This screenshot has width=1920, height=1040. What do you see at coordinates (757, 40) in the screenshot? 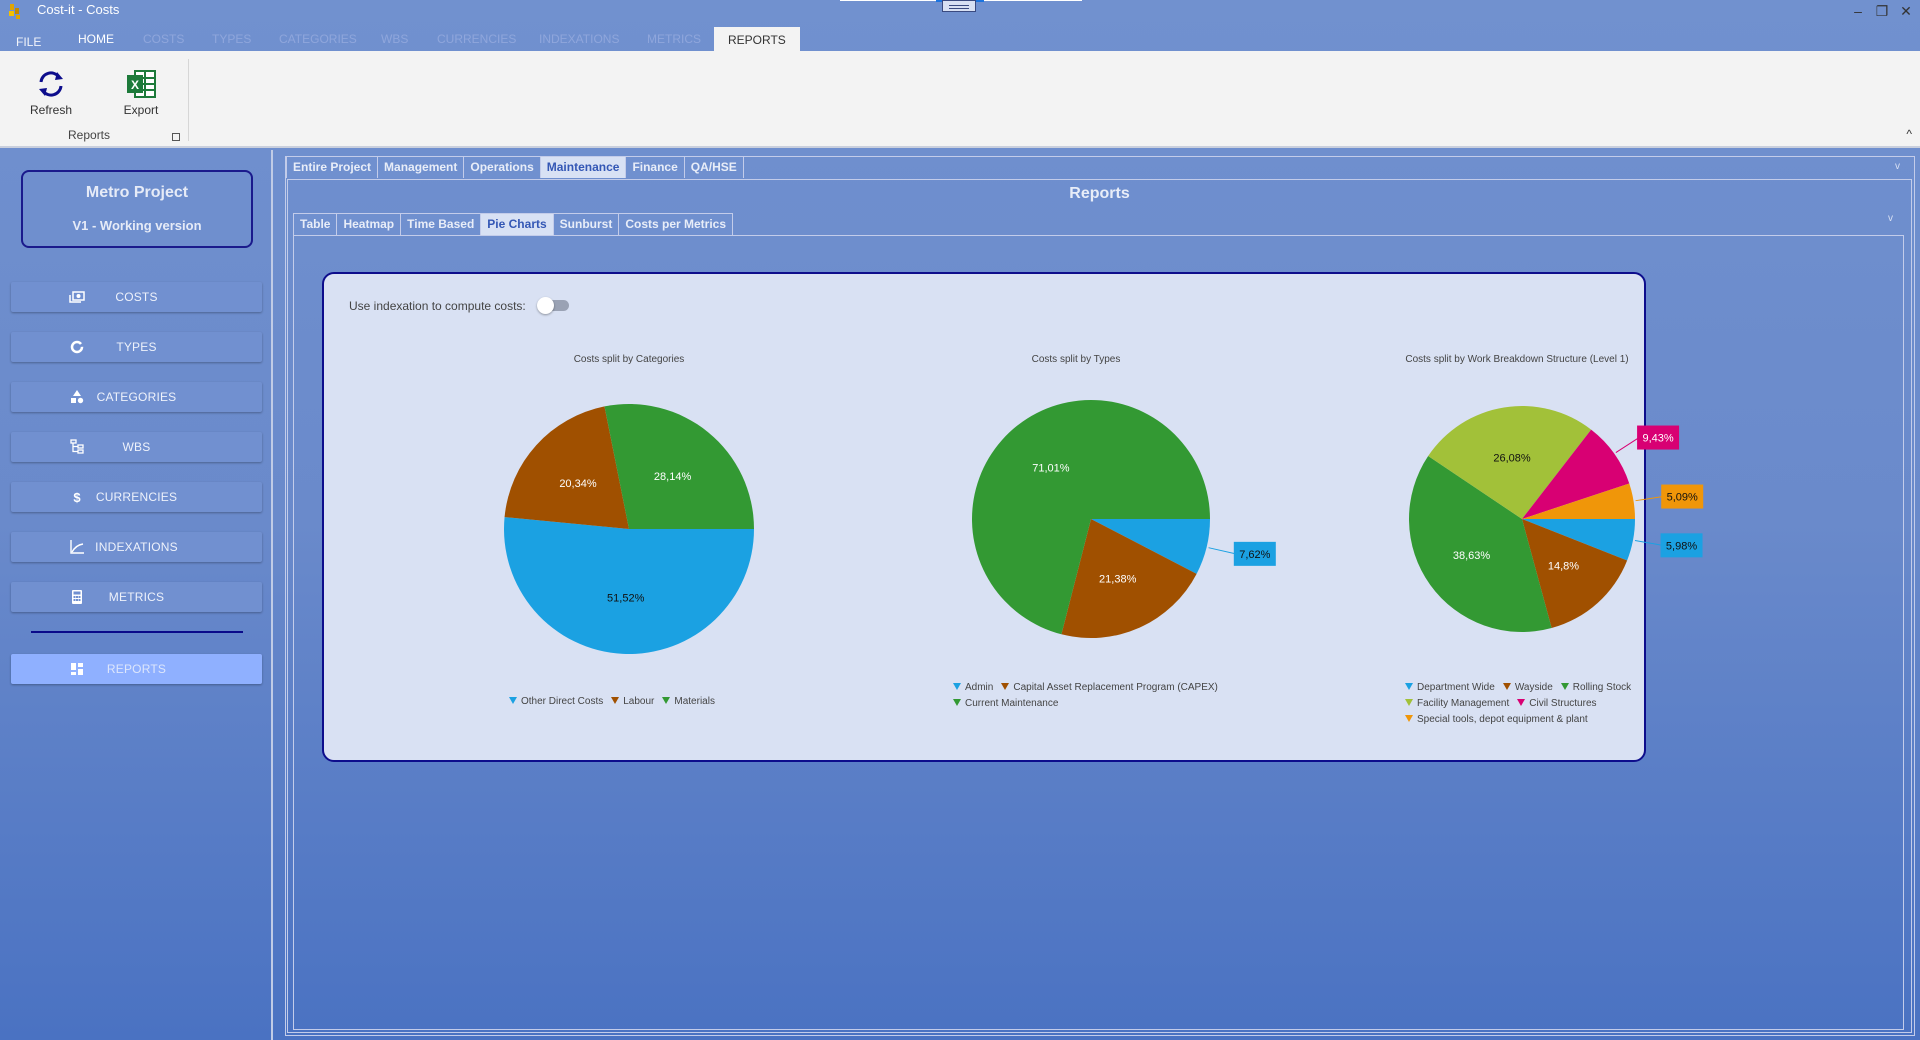
I see `ribbon-tab-reports: REPORTS` at bounding box center [757, 40].